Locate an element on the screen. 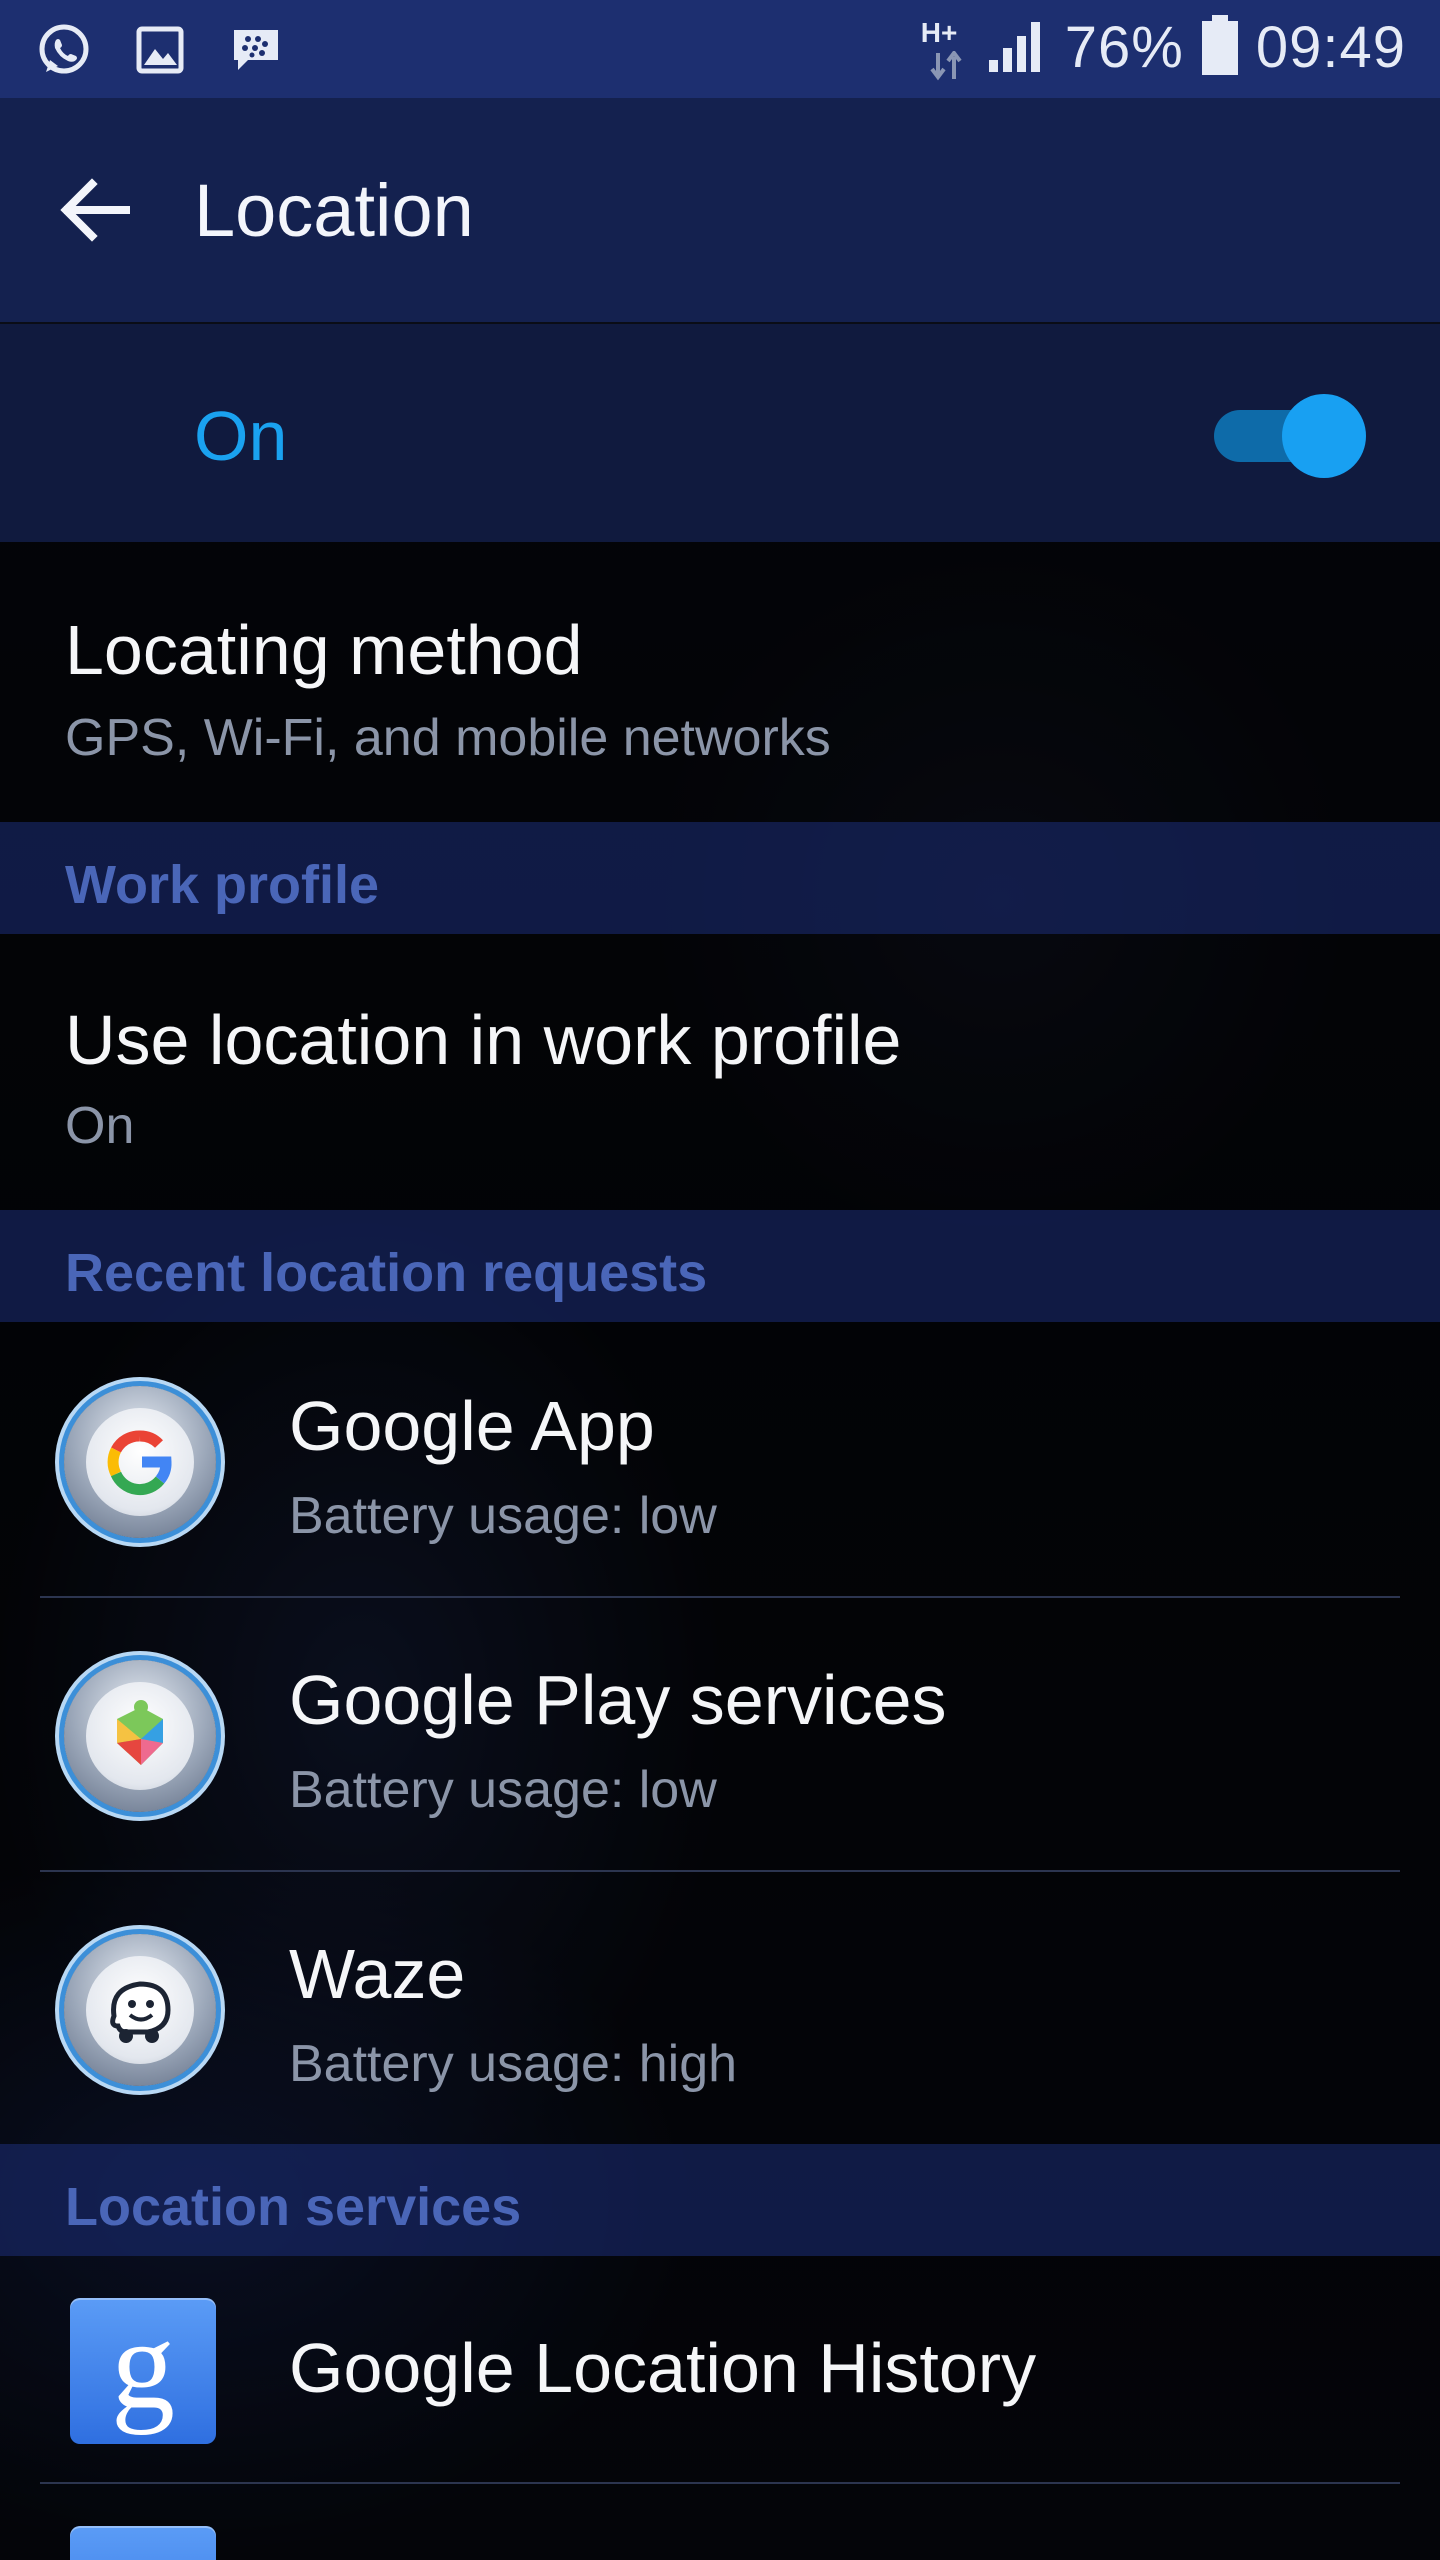  battery-icon is located at coordinates (1219, 47).